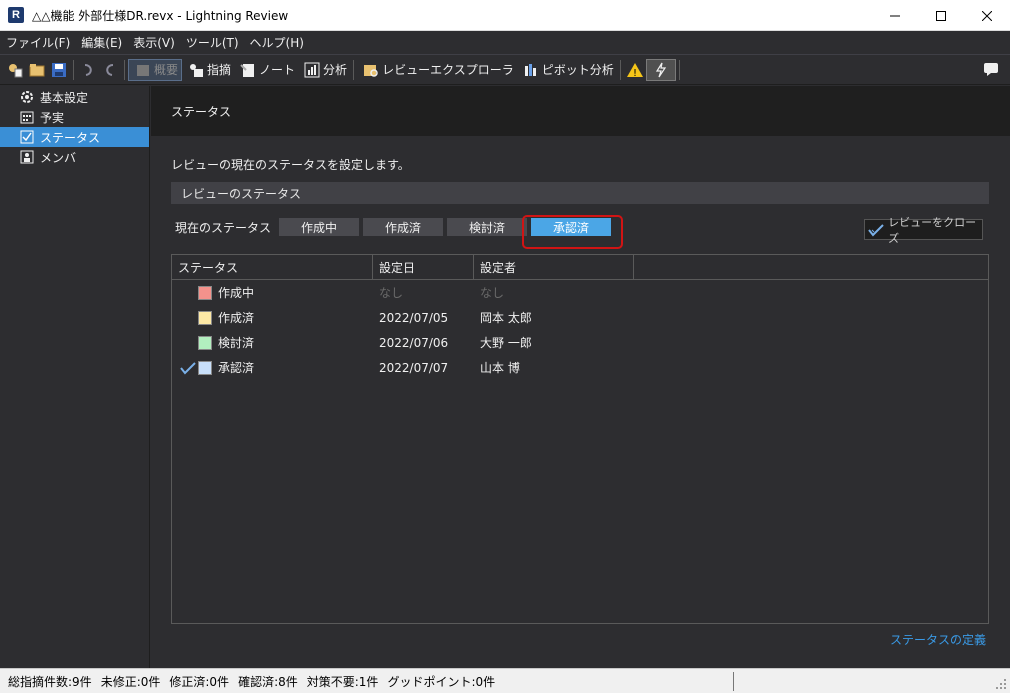 This screenshot has width=1010, height=693. I want to click on sidebar-item-basic-settings: 基本設定, so click(74, 97).